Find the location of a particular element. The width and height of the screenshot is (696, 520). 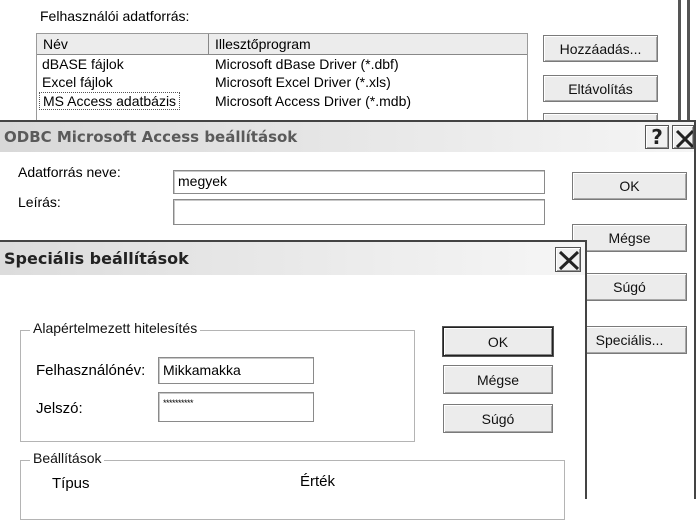

advanced-help-button: Súgó is located at coordinates (498, 418).